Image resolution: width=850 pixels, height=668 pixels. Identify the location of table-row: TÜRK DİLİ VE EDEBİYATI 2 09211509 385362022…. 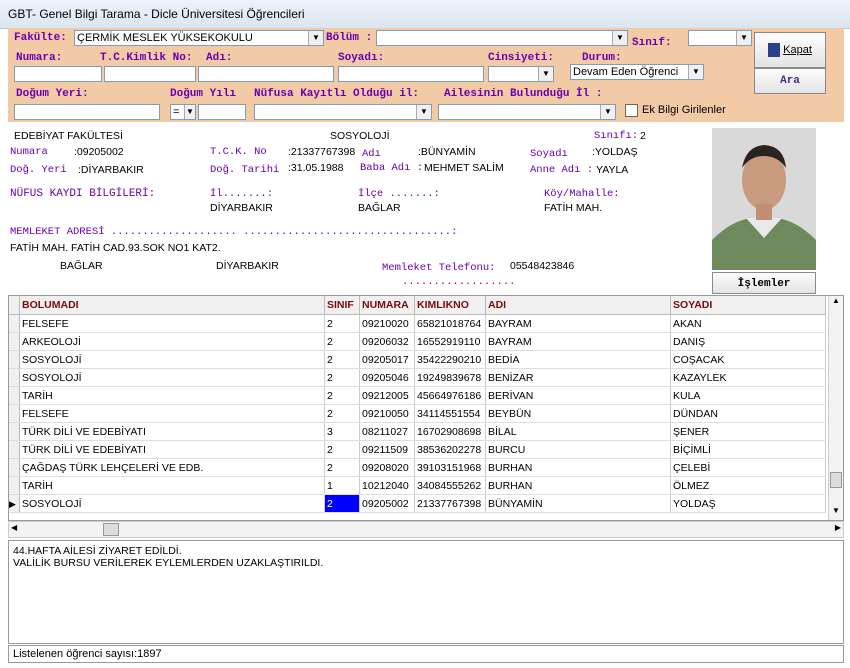
(417, 449).